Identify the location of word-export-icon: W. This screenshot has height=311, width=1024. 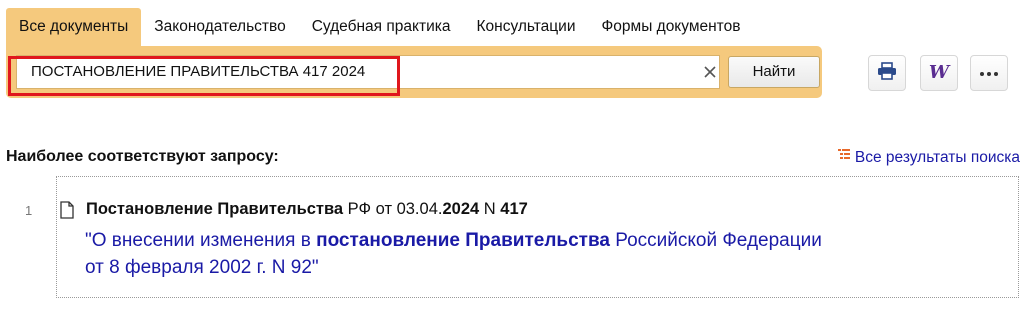
(939, 72).